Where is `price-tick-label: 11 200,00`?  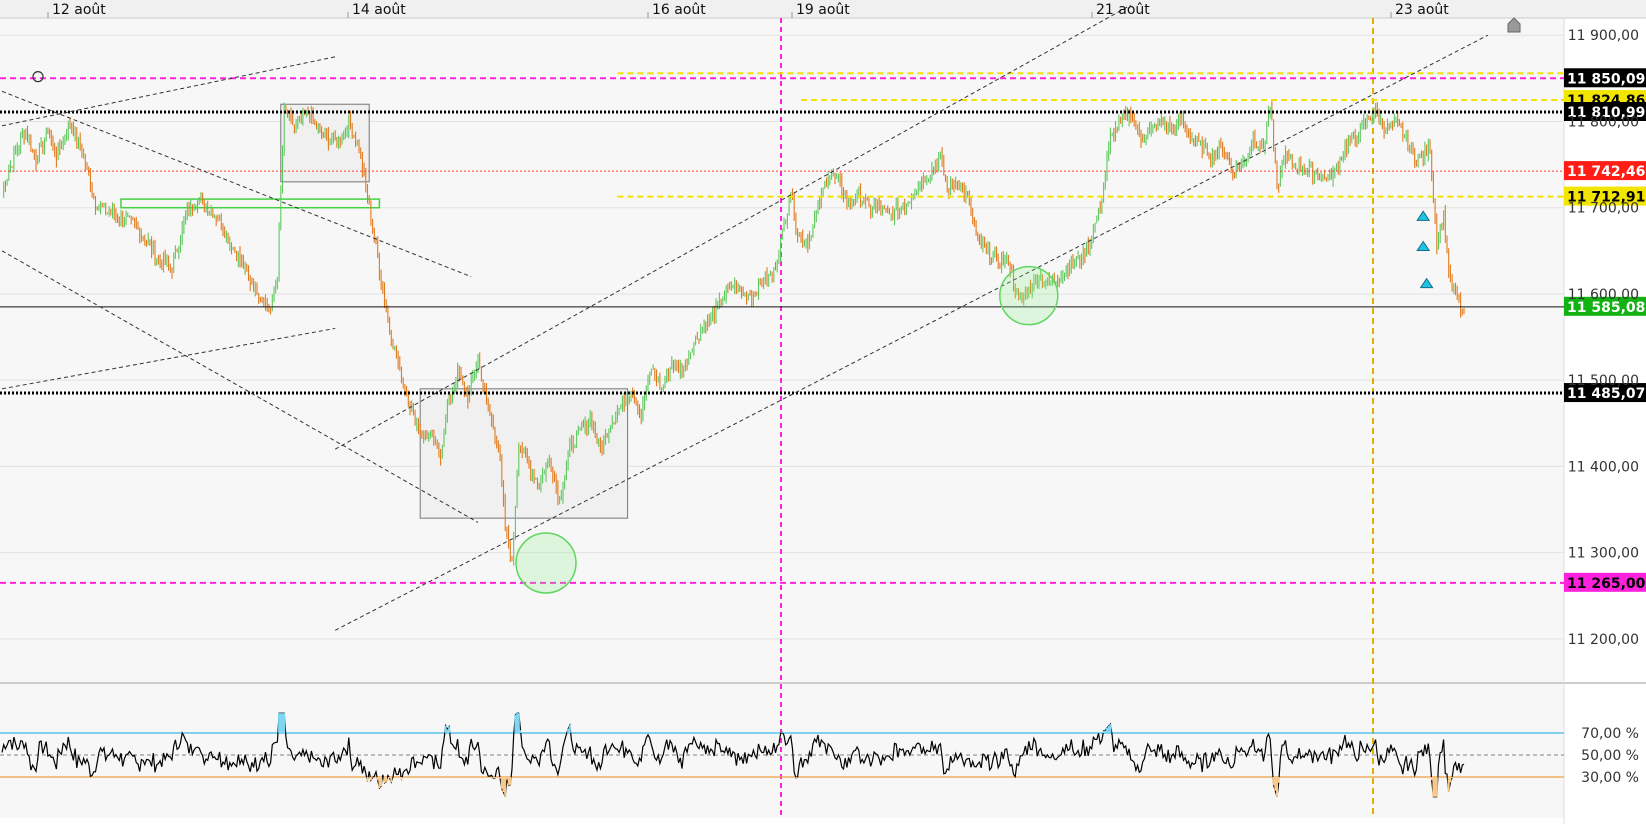
price-tick-label: 11 200,00 is located at coordinates (1603, 640).